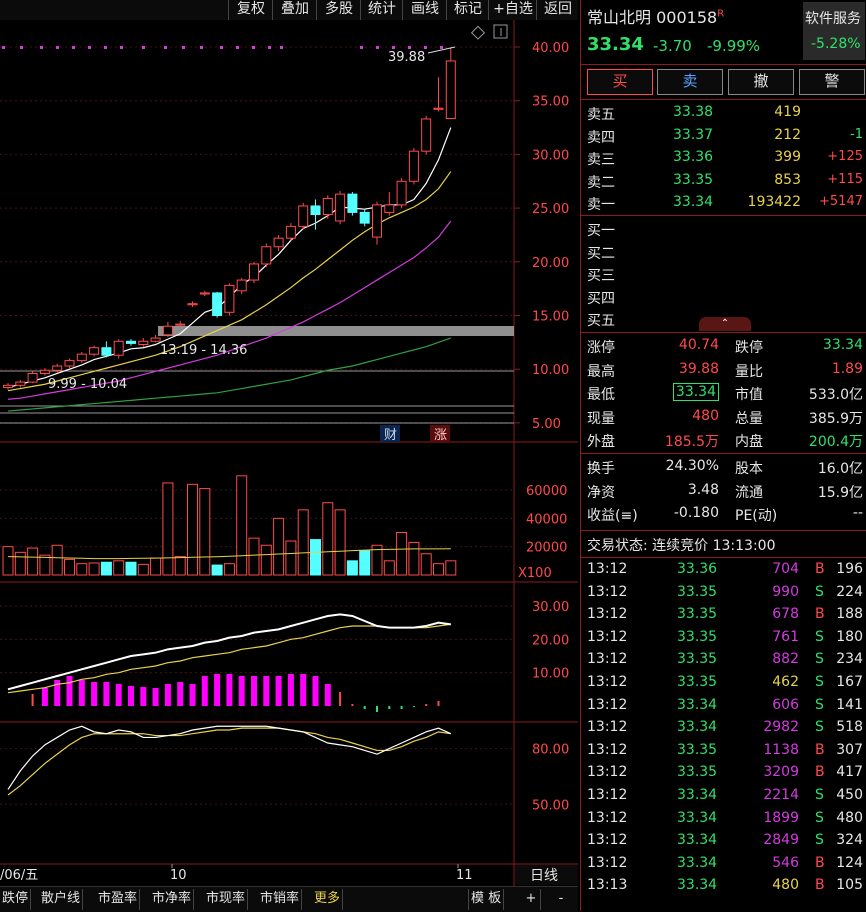 This screenshot has height=912, width=866. Describe the element at coordinates (250, 10) in the screenshot. I see `toolbar-fuquan-button: 复权` at that location.